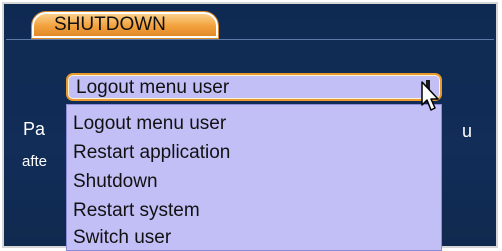  What do you see at coordinates (115, 182) in the screenshot?
I see `dropdown-option-shutdown: Shutdown` at bounding box center [115, 182].